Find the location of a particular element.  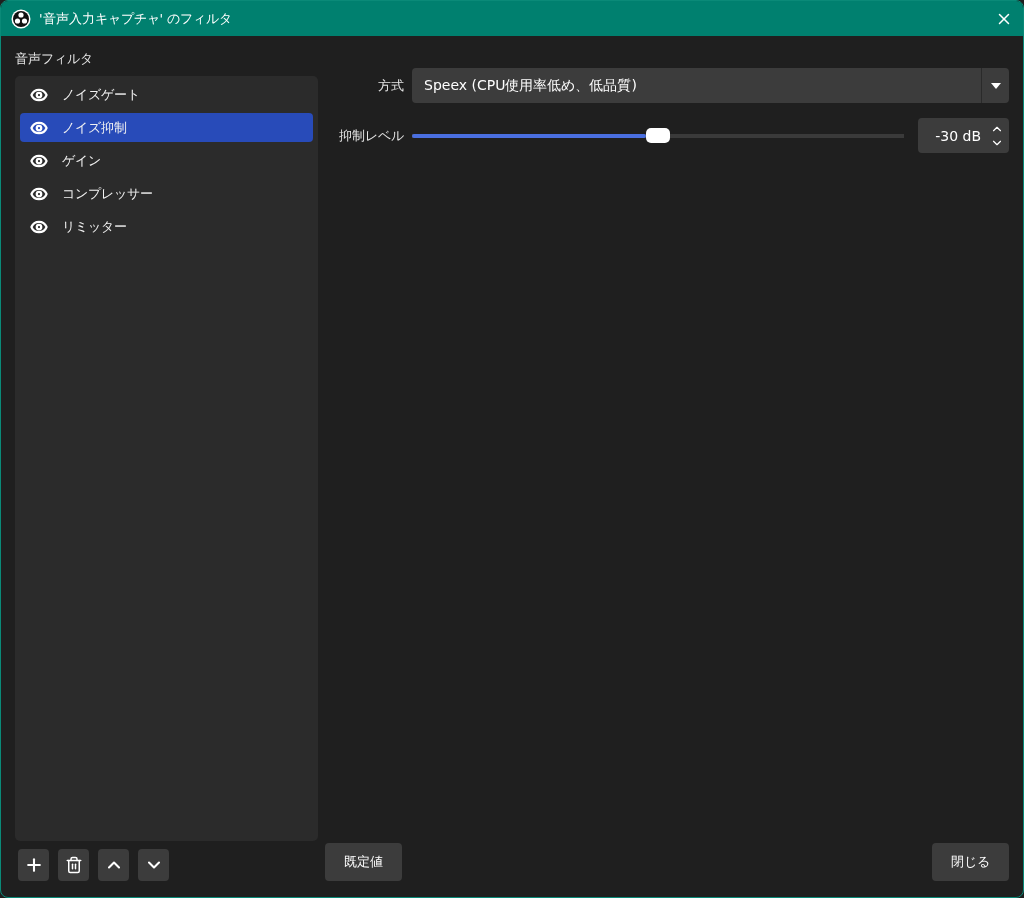

filter-name: リミッター is located at coordinates (94, 226).